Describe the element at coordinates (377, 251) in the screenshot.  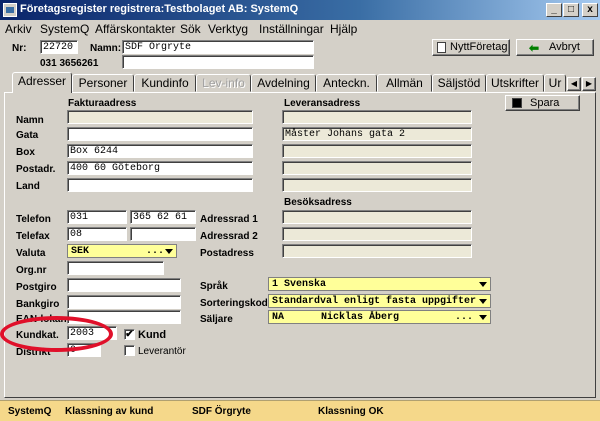
I see `besok-postadress-field` at that location.